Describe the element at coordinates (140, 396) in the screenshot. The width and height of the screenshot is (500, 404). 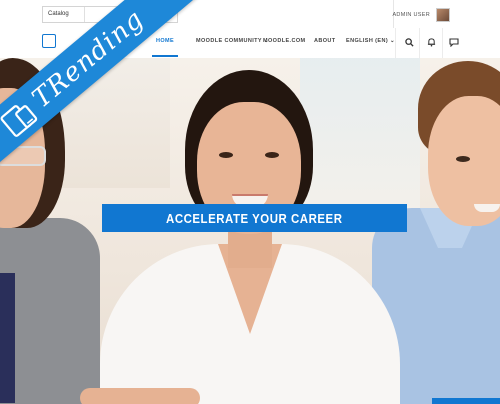
I see `hand` at that location.